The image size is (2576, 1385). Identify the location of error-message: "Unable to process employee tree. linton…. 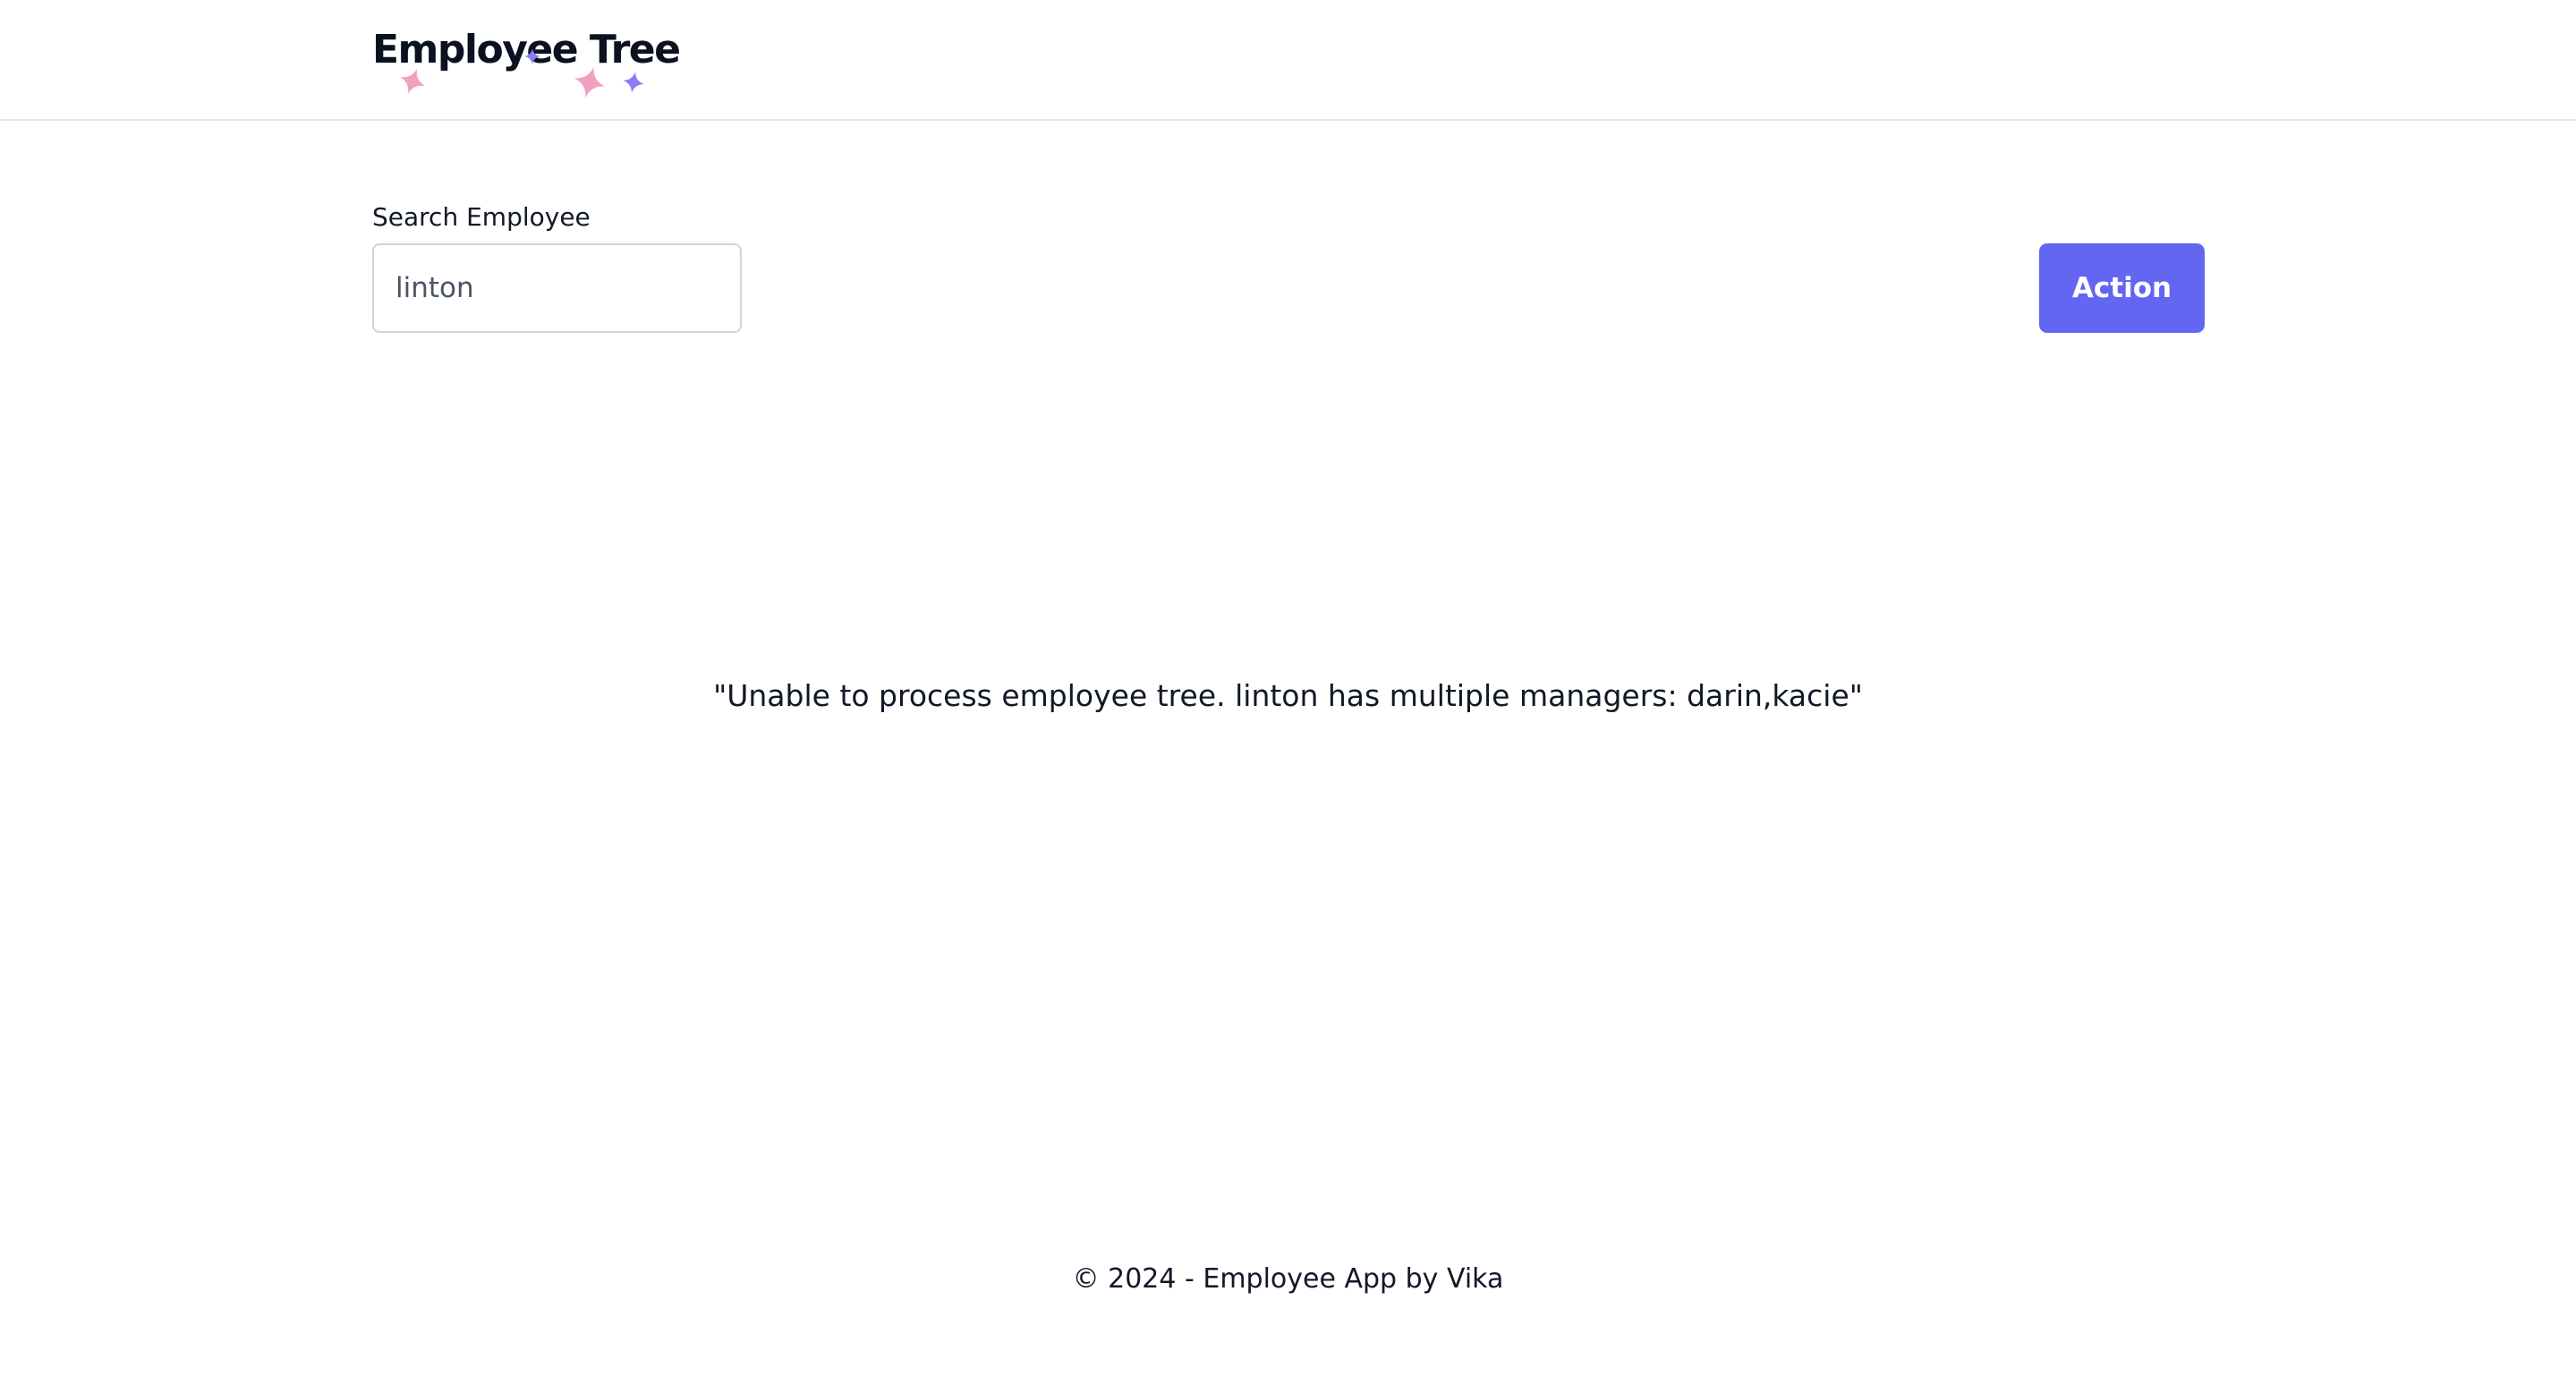
(1288, 695).